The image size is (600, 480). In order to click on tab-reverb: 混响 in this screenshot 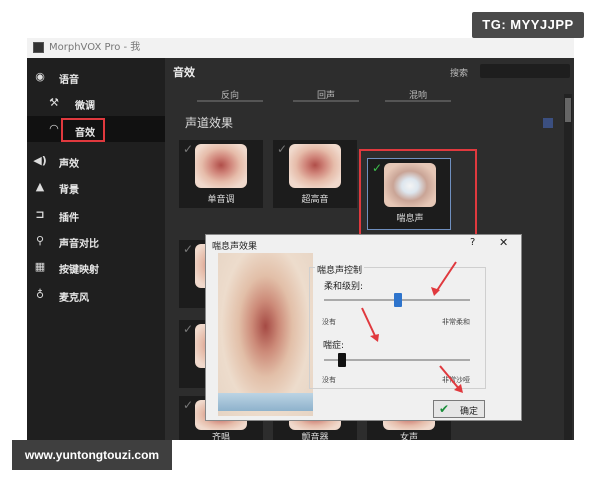, I will do `click(418, 95)`.